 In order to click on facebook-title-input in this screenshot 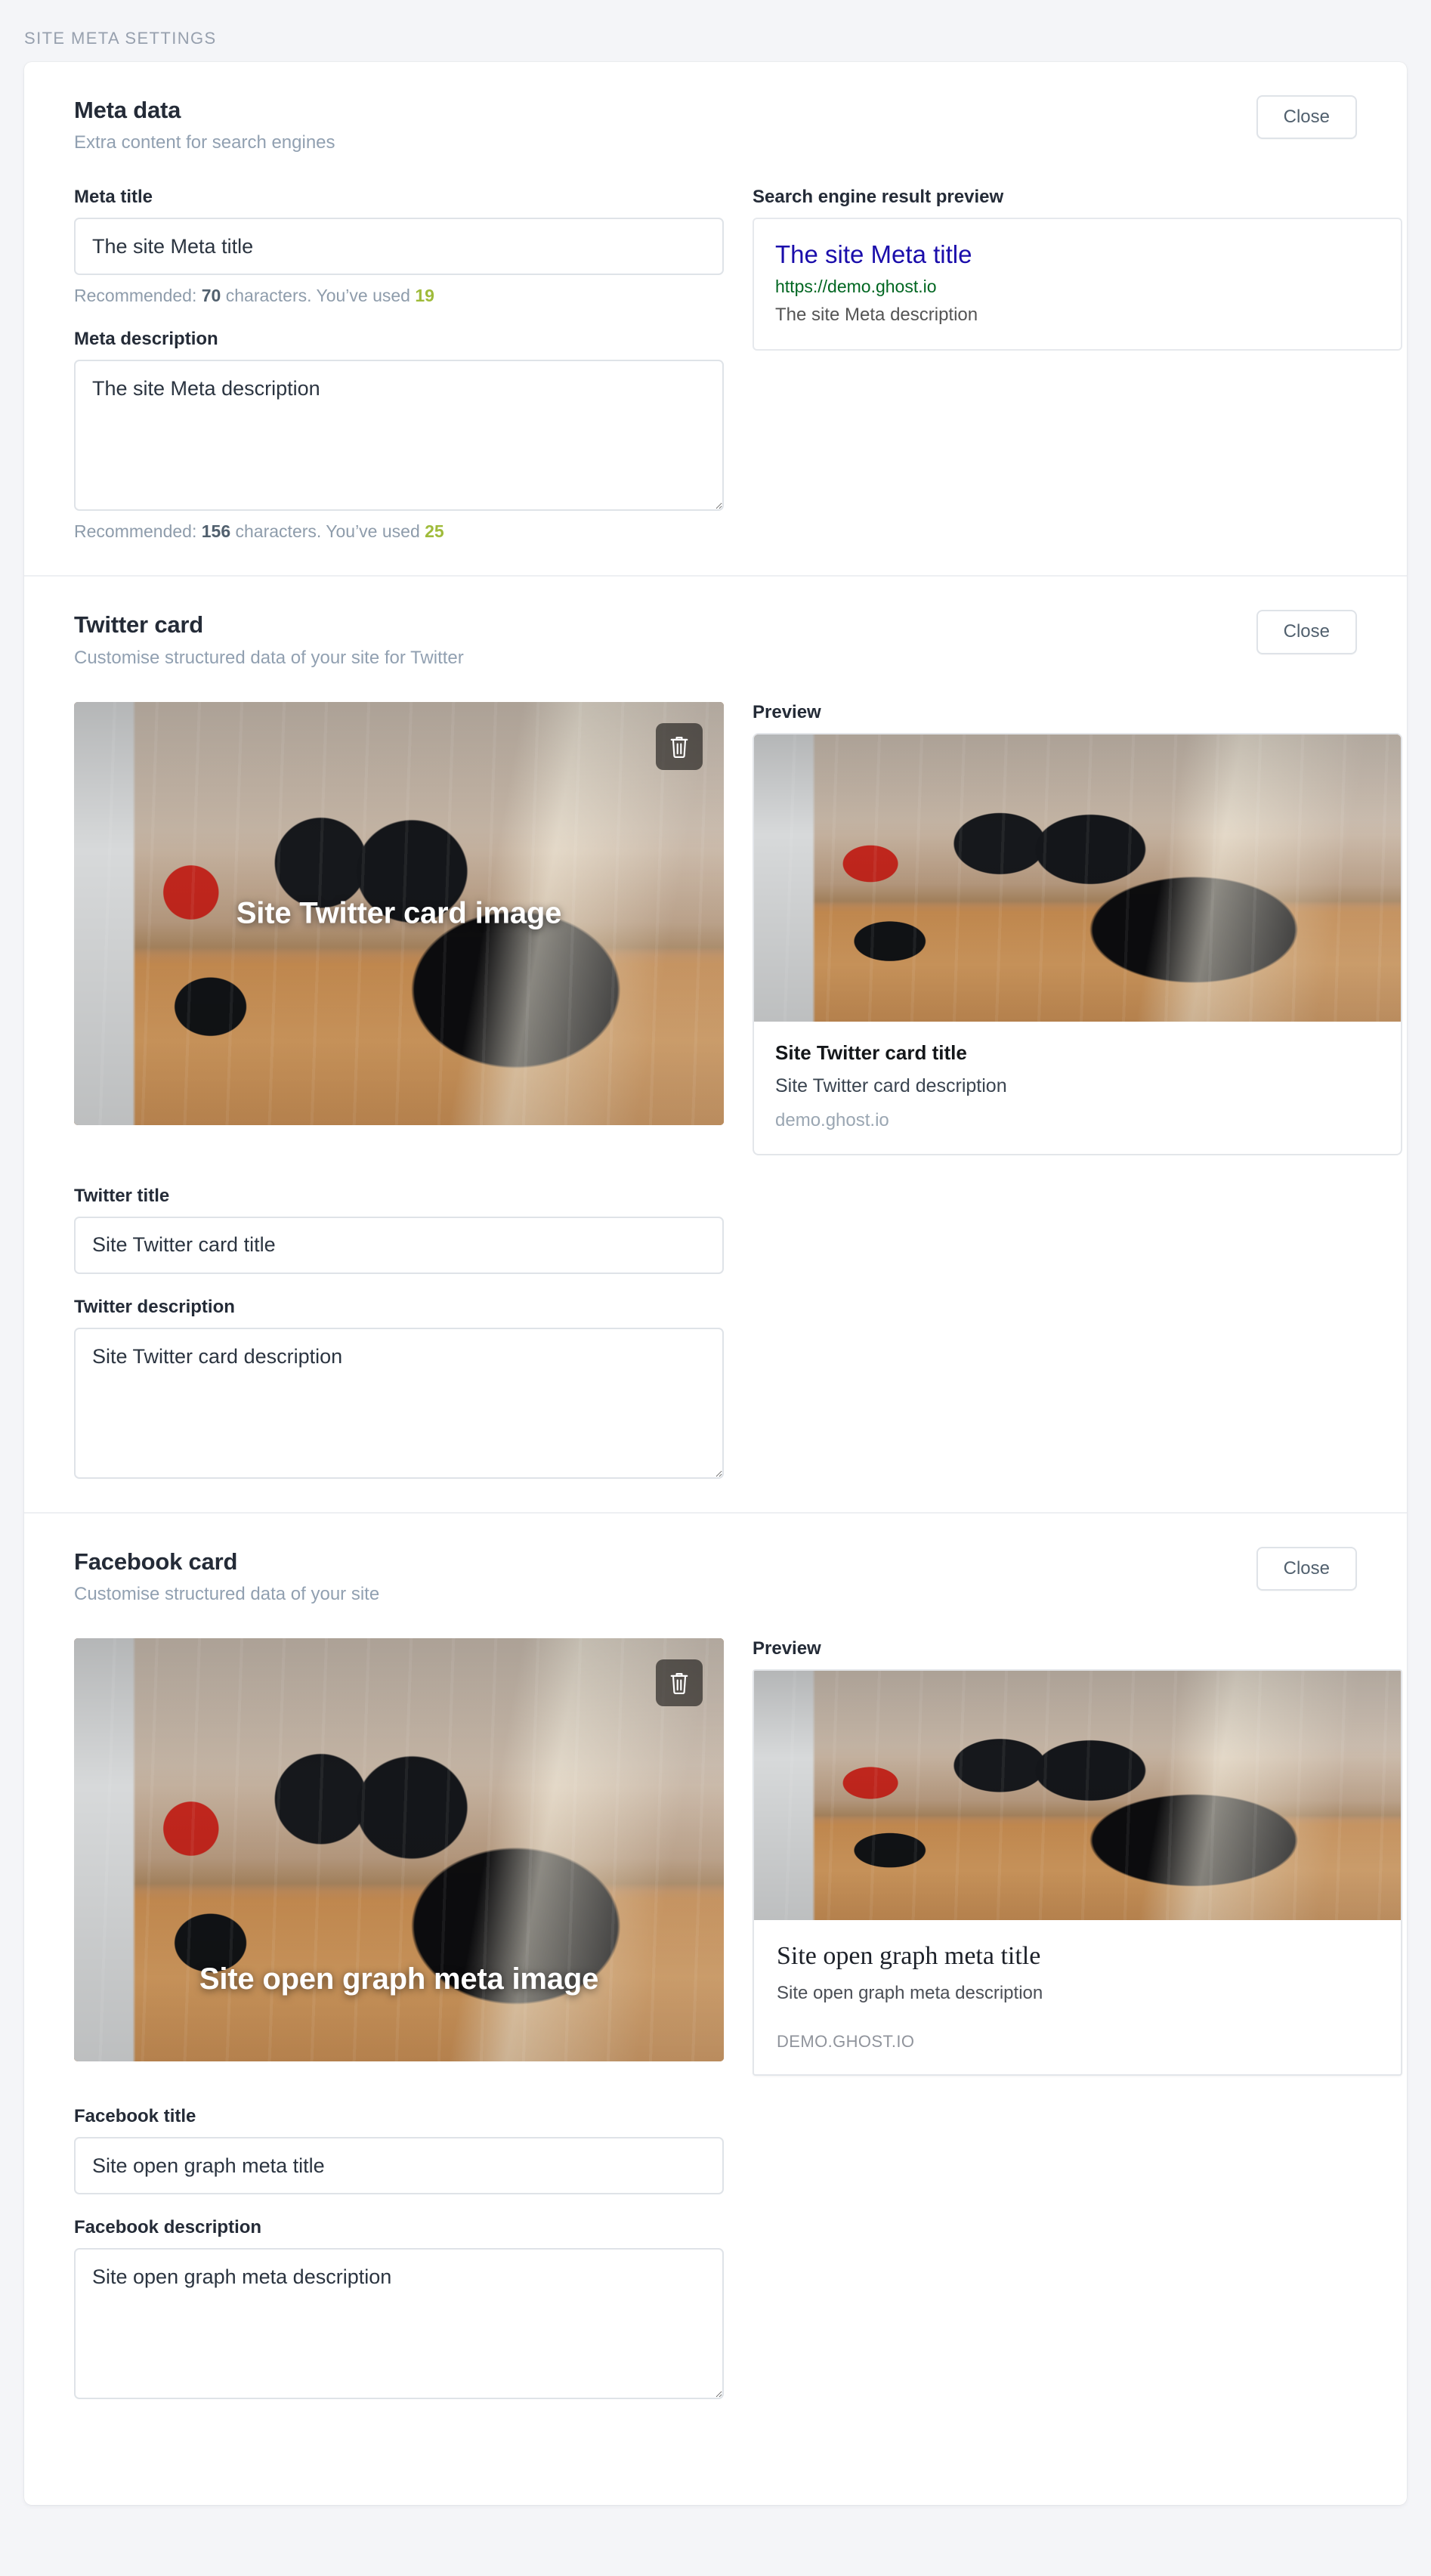, I will do `click(399, 2166)`.